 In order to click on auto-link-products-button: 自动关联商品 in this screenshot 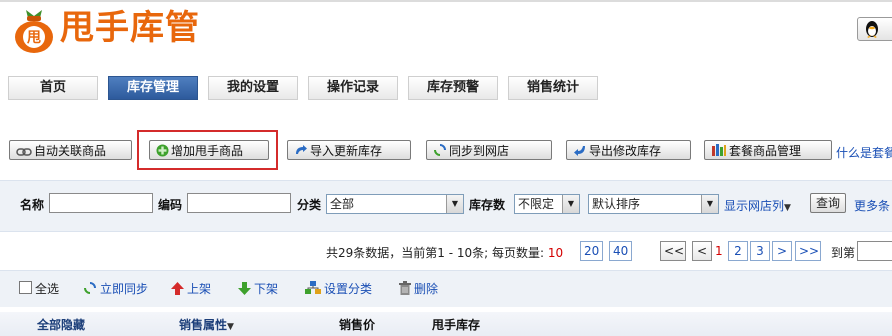, I will do `click(70, 150)`.